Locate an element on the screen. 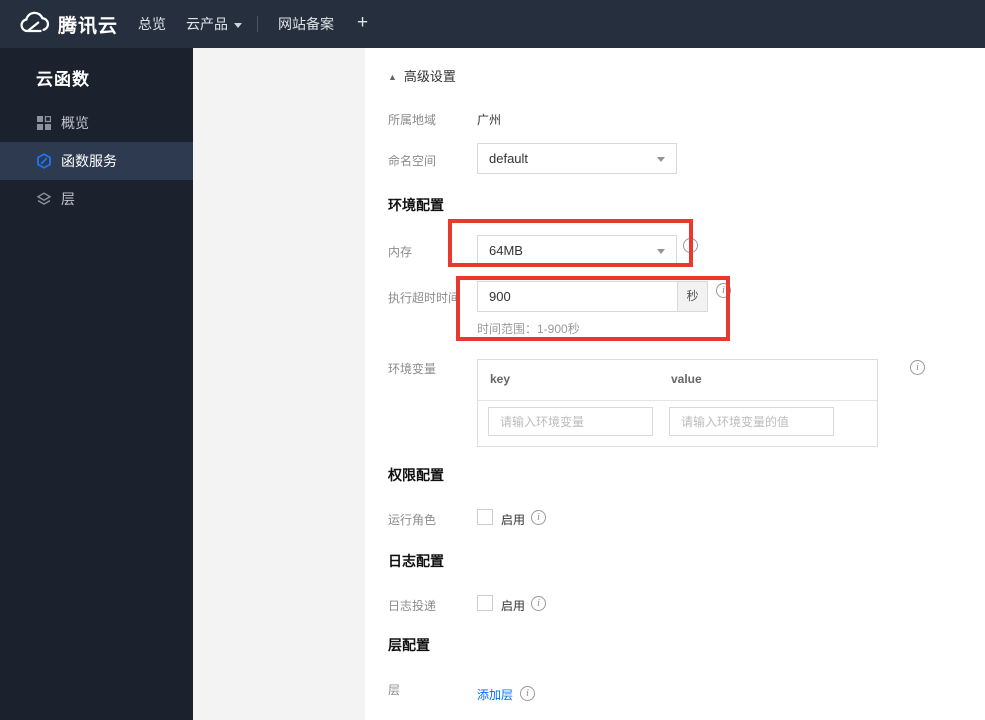 This screenshot has width=985, height=720. add-layer-link: 添加层 is located at coordinates (495, 694).